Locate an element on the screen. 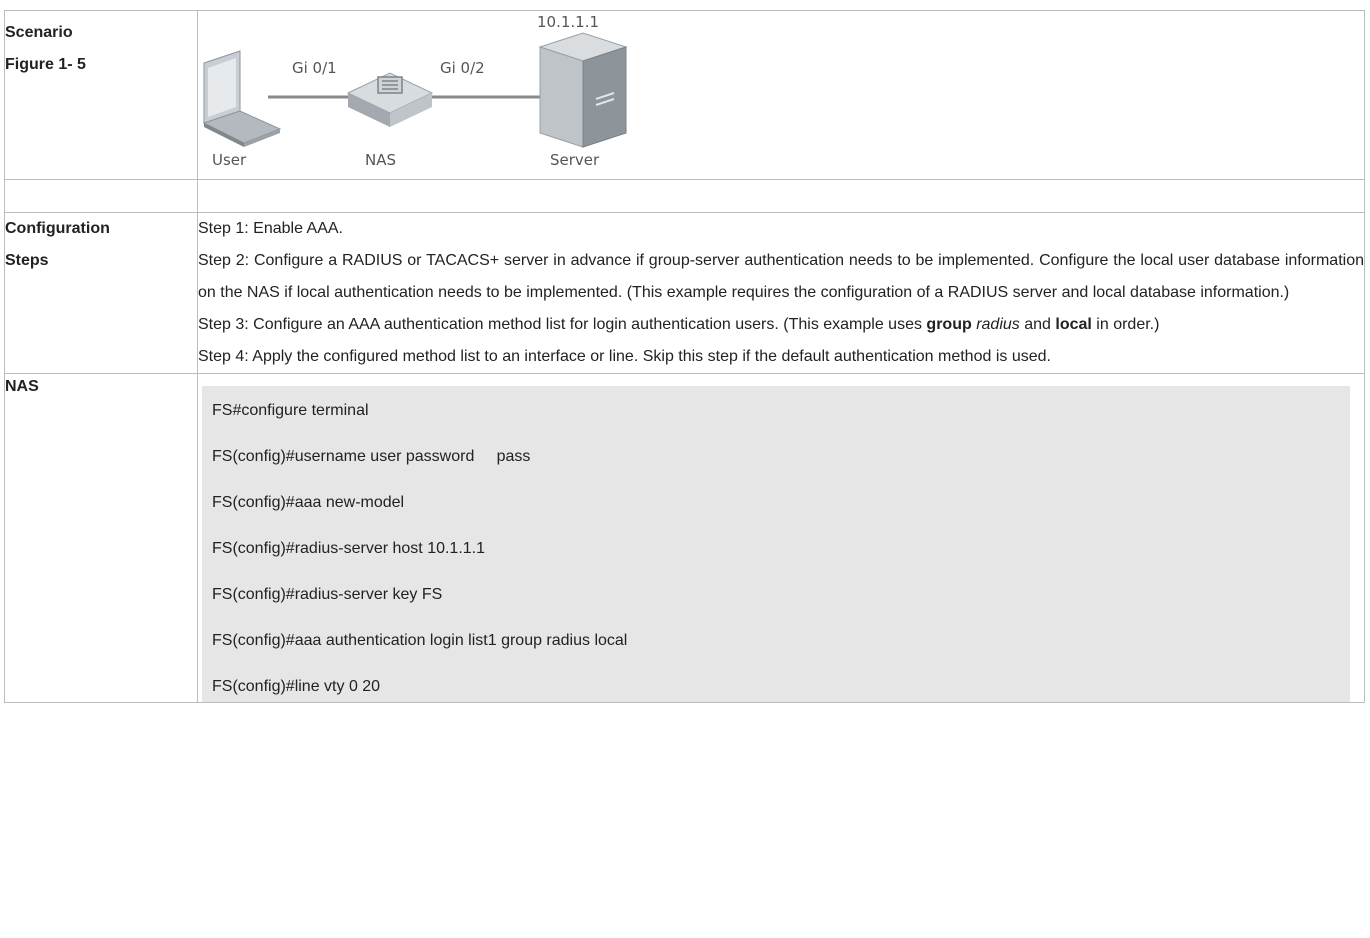 The image size is (1370, 938). topology-diagram is located at coordinates (415, 90).